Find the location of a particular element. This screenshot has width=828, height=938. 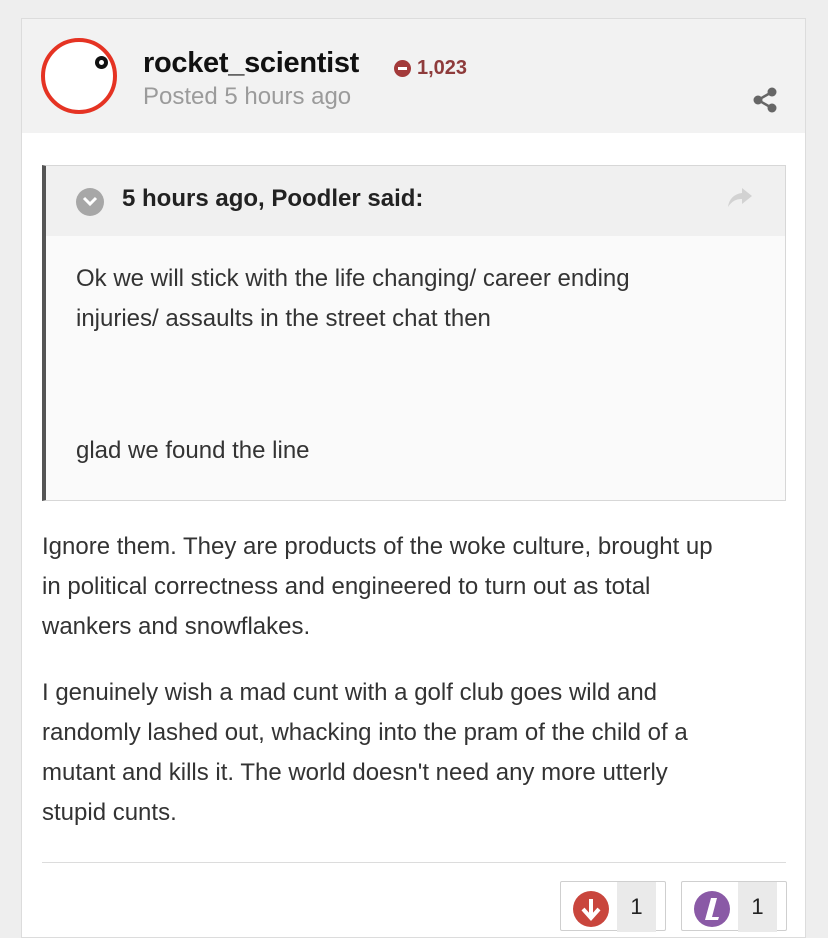

reaction-downvote: 1 is located at coordinates (613, 906).